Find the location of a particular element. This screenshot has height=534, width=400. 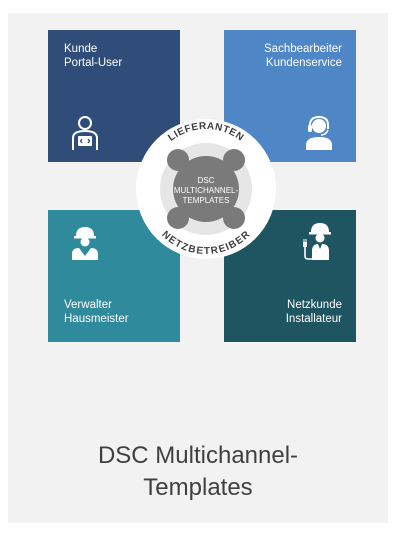

tile-label: Sachbearbeiter Kundenservice is located at coordinates (303, 56).